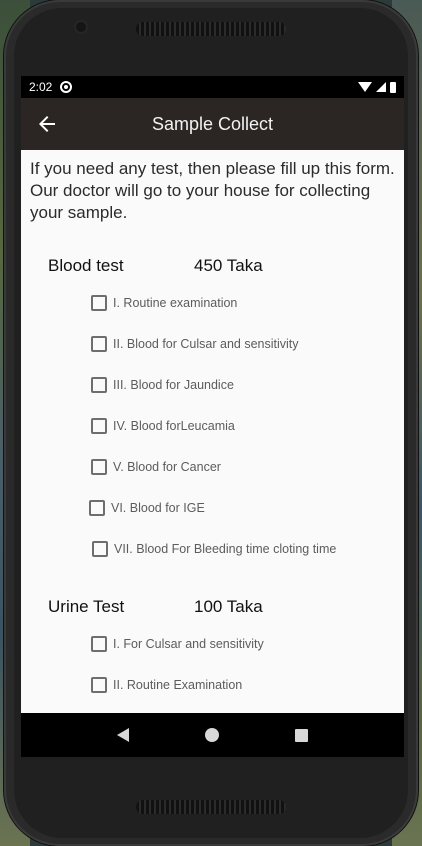  I want to click on checkbox-label: II. Blood for Culsar and sensitivity, so click(206, 344).